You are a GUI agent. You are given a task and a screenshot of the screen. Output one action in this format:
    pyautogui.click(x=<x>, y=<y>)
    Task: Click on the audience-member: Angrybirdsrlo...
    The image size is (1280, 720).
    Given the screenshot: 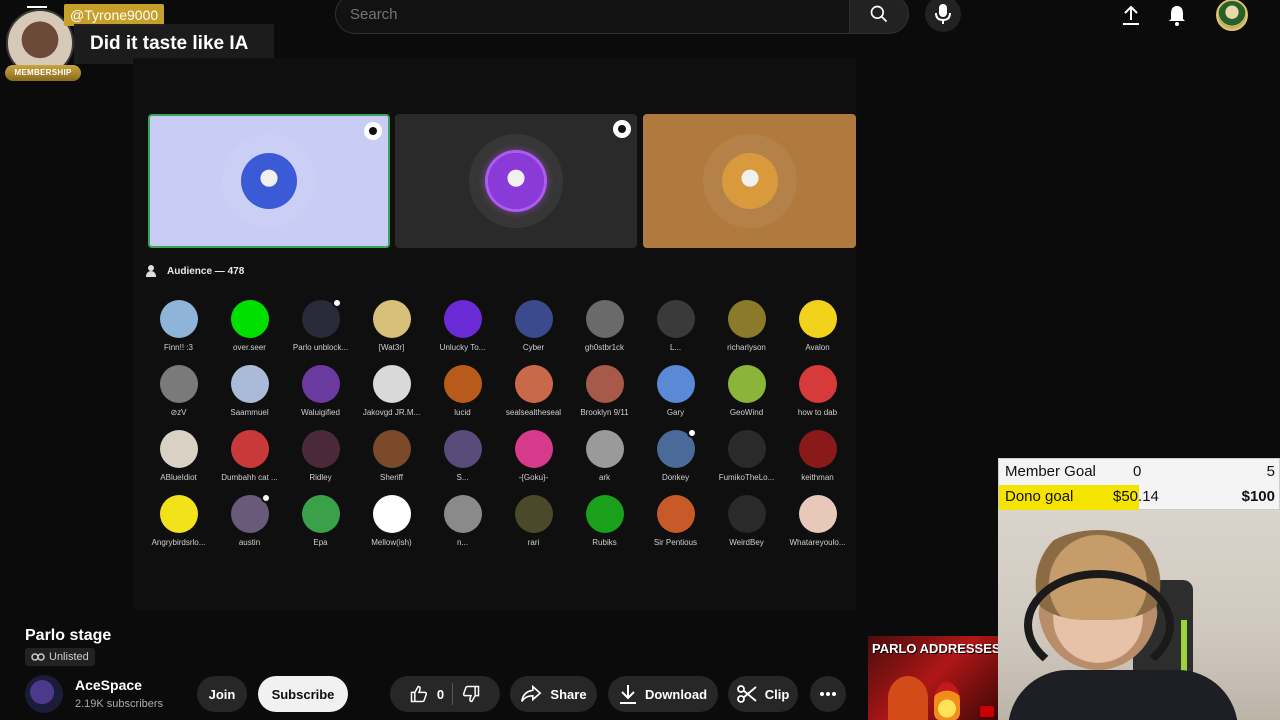 What is the action you would take?
    pyautogui.click(x=178, y=527)
    